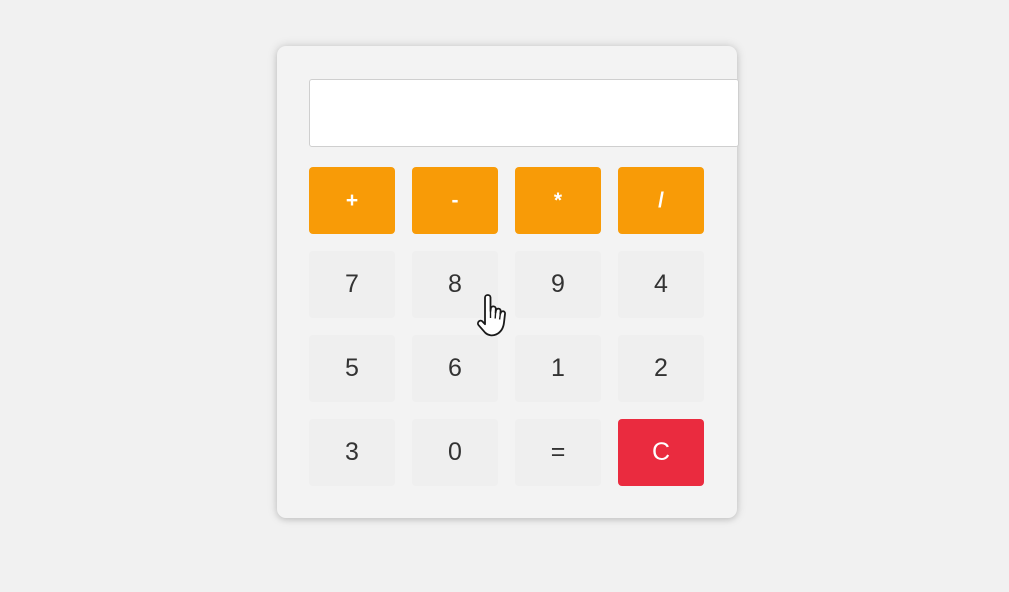  Describe the element at coordinates (661, 200) in the screenshot. I see `divide-button: /` at that location.